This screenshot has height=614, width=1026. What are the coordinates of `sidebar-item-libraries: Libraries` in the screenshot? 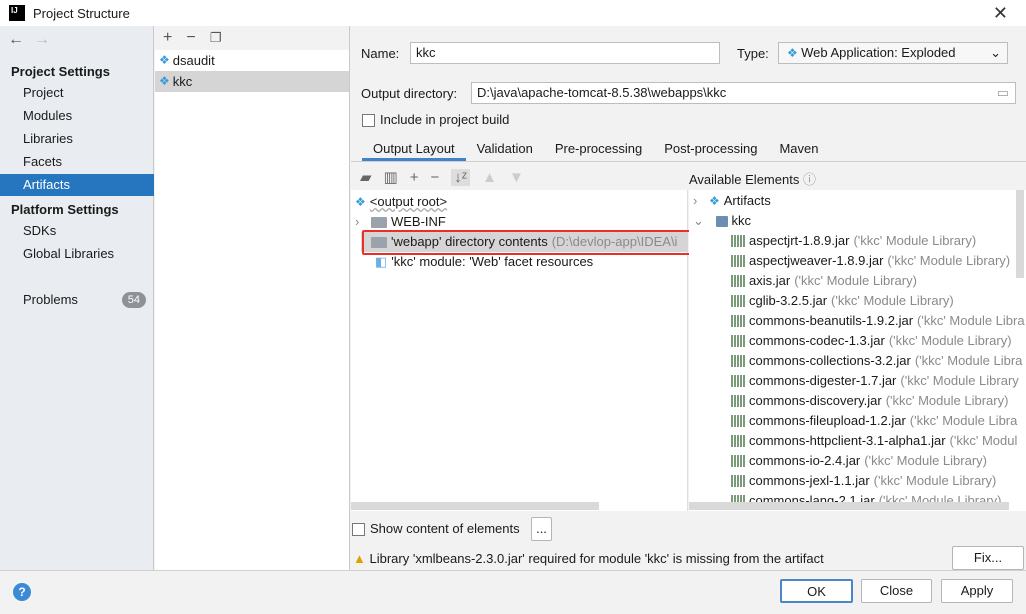 It's located at (77, 139).